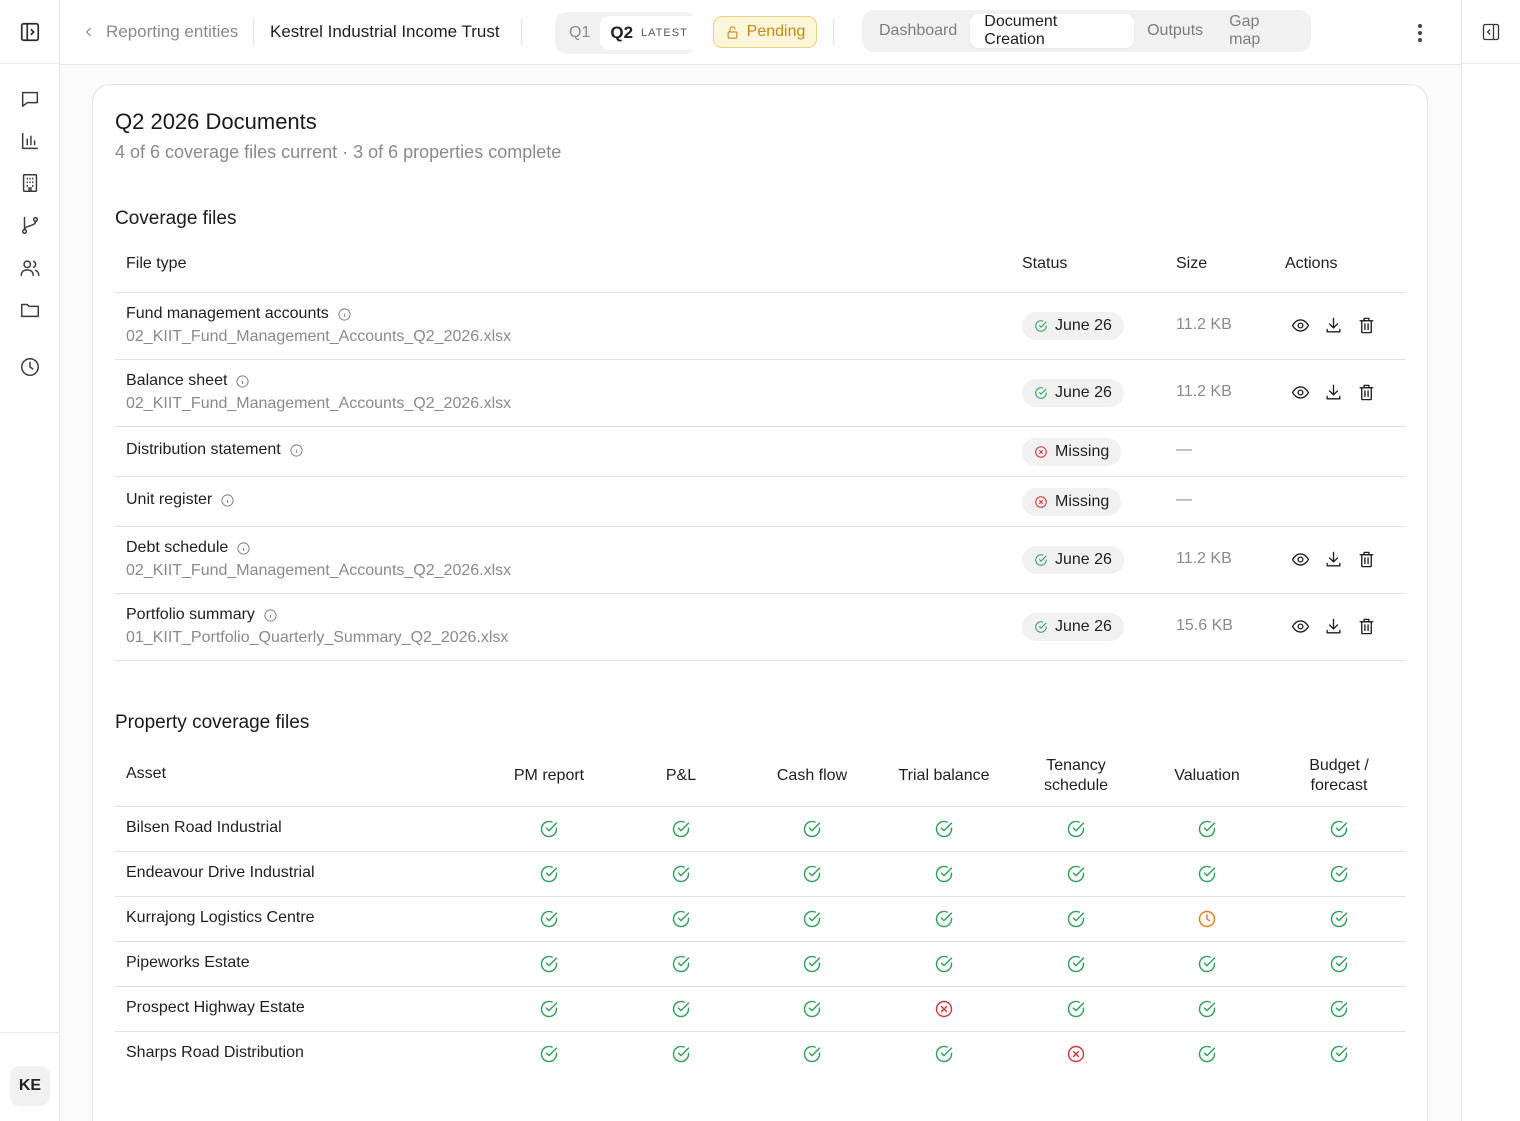 The image size is (1520, 1121). Describe the element at coordinates (30, 268) in the screenshot. I see `users-icon` at that location.